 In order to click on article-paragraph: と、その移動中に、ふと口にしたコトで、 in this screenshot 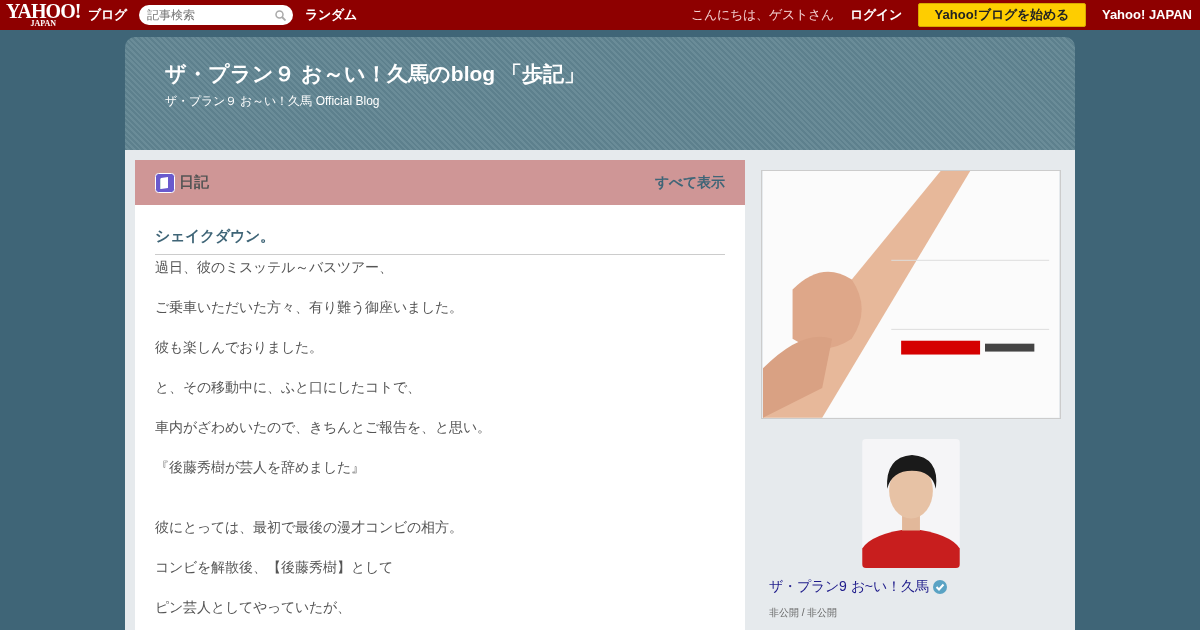, I will do `click(288, 387)`.